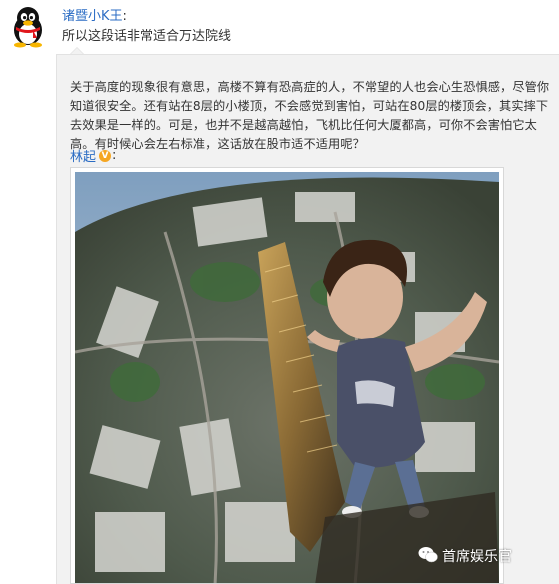 Image resolution: width=559 pixels, height=584 pixels. What do you see at coordinates (428, 556) in the screenshot?
I see `wechat-logo-icon` at bounding box center [428, 556].